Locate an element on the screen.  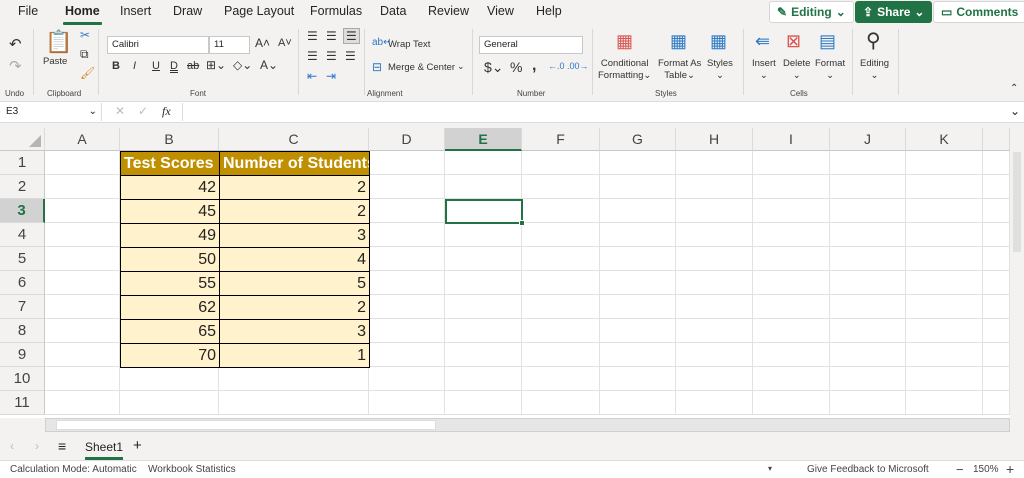
table-cell: 70 is located at coordinates (170, 355).